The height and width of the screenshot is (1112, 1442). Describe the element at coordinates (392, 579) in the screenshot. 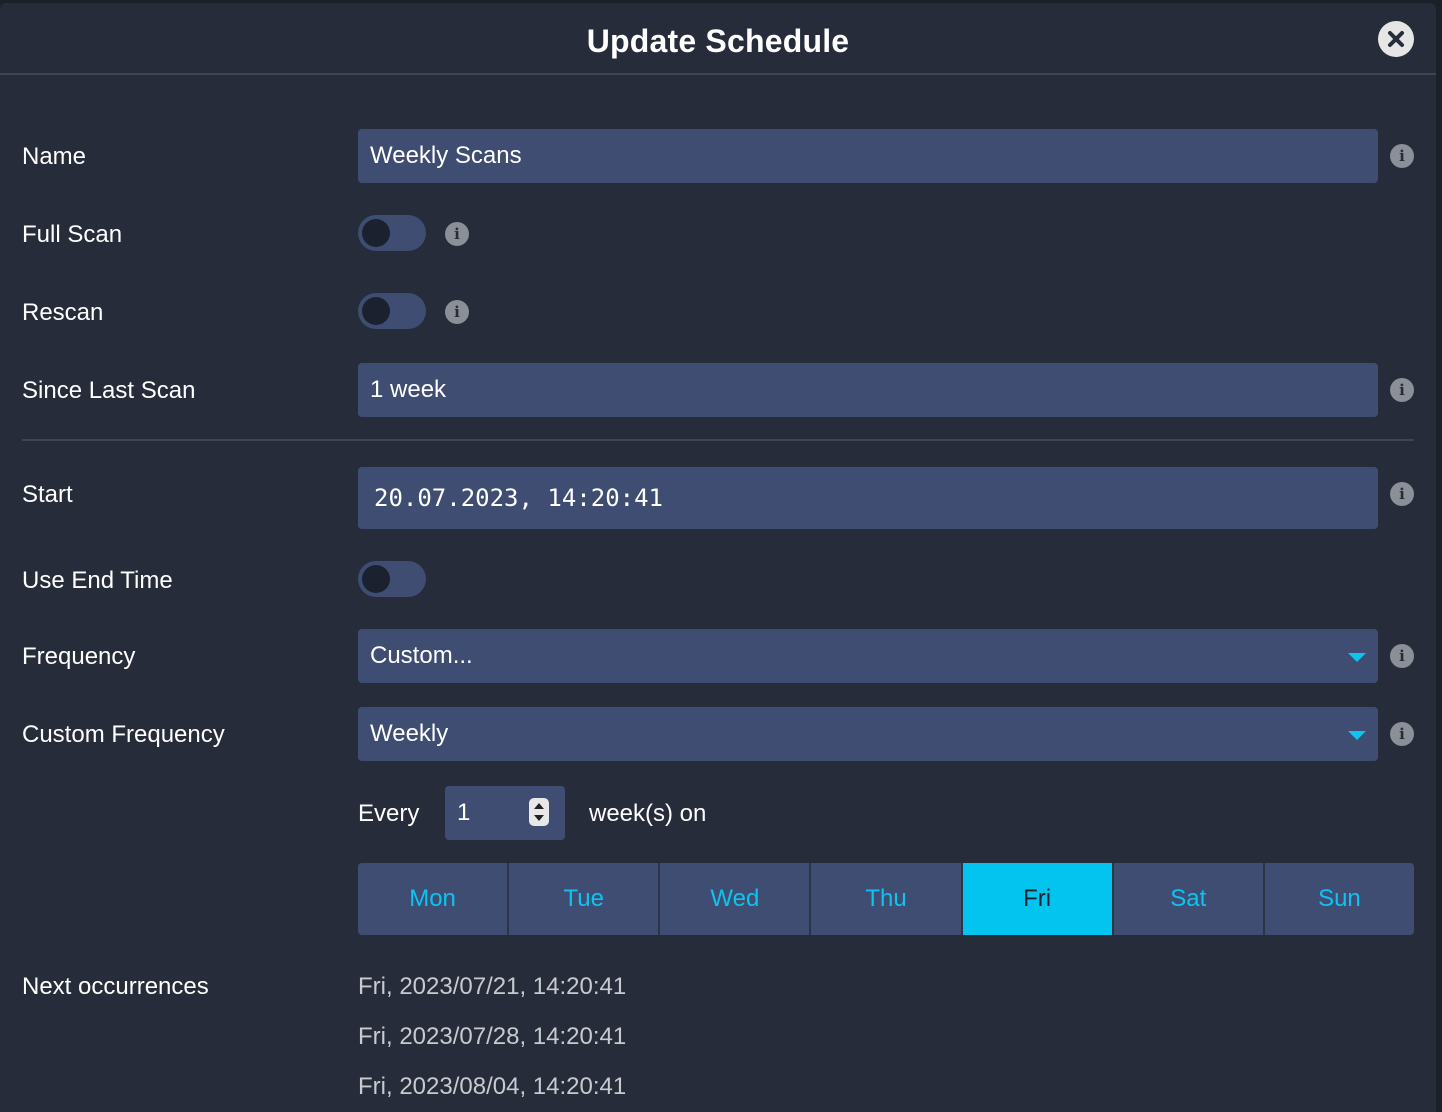

I see `use-end-time-toggle` at that location.